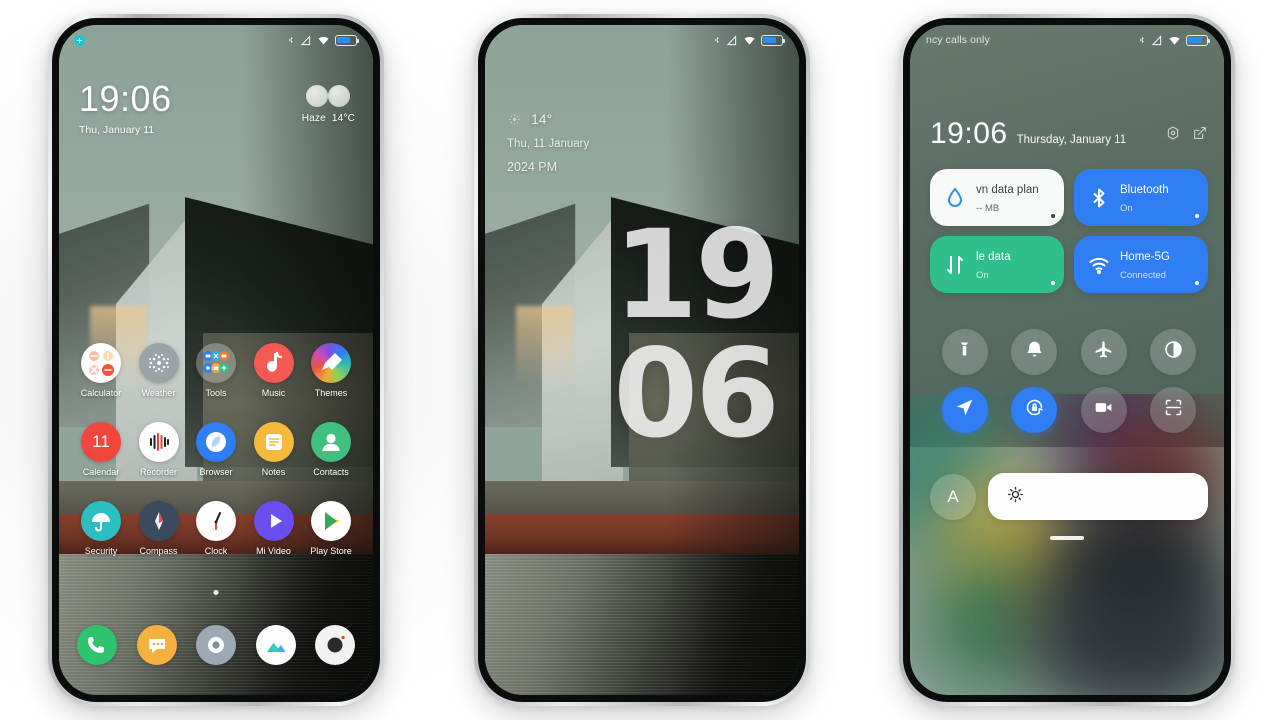 Image resolution: width=1280 pixels, height=720 pixels. I want to click on mobile-data-tile: le data On, so click(997, 264).